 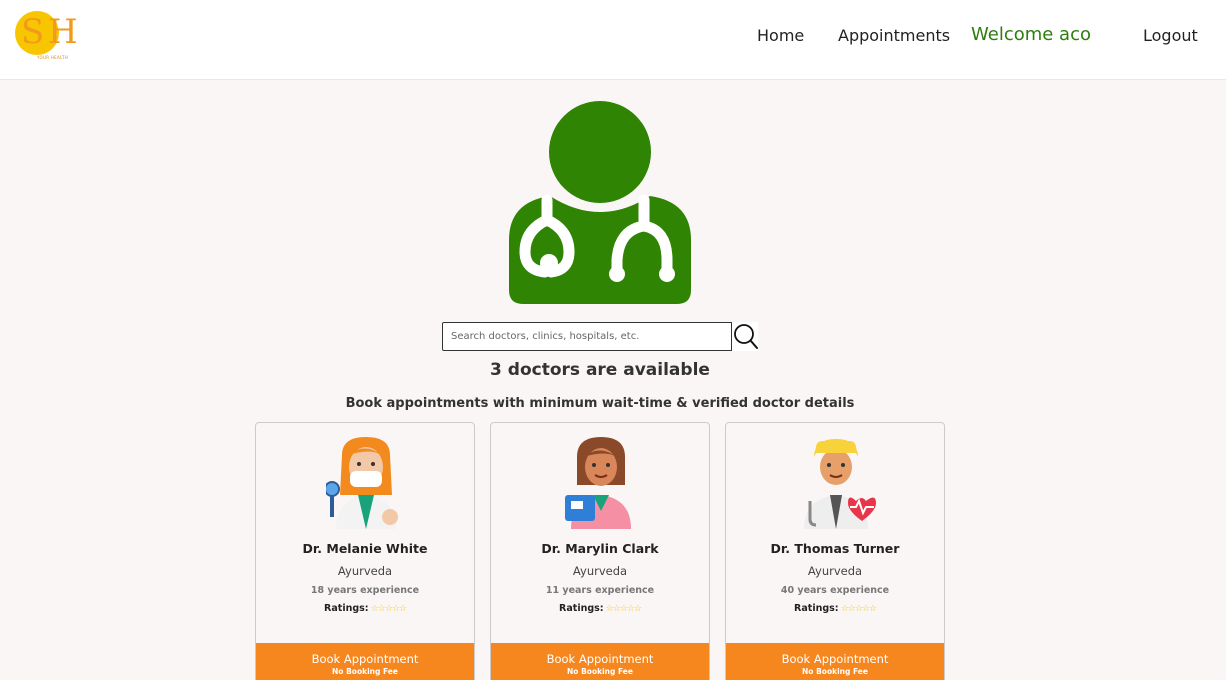 I want to click on logo-letter-h: H, so click(x=63, y=32).